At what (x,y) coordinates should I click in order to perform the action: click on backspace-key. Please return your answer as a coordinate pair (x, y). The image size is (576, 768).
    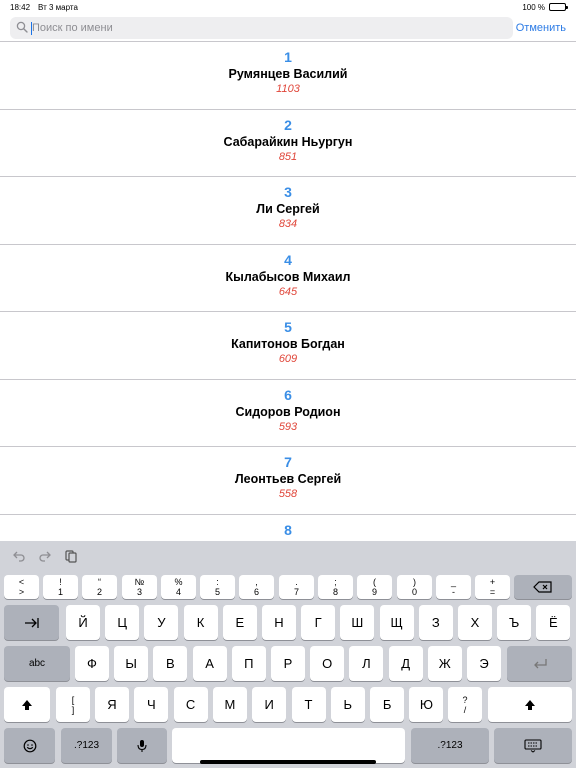
    Looking at the image, I should click on (543, 587).